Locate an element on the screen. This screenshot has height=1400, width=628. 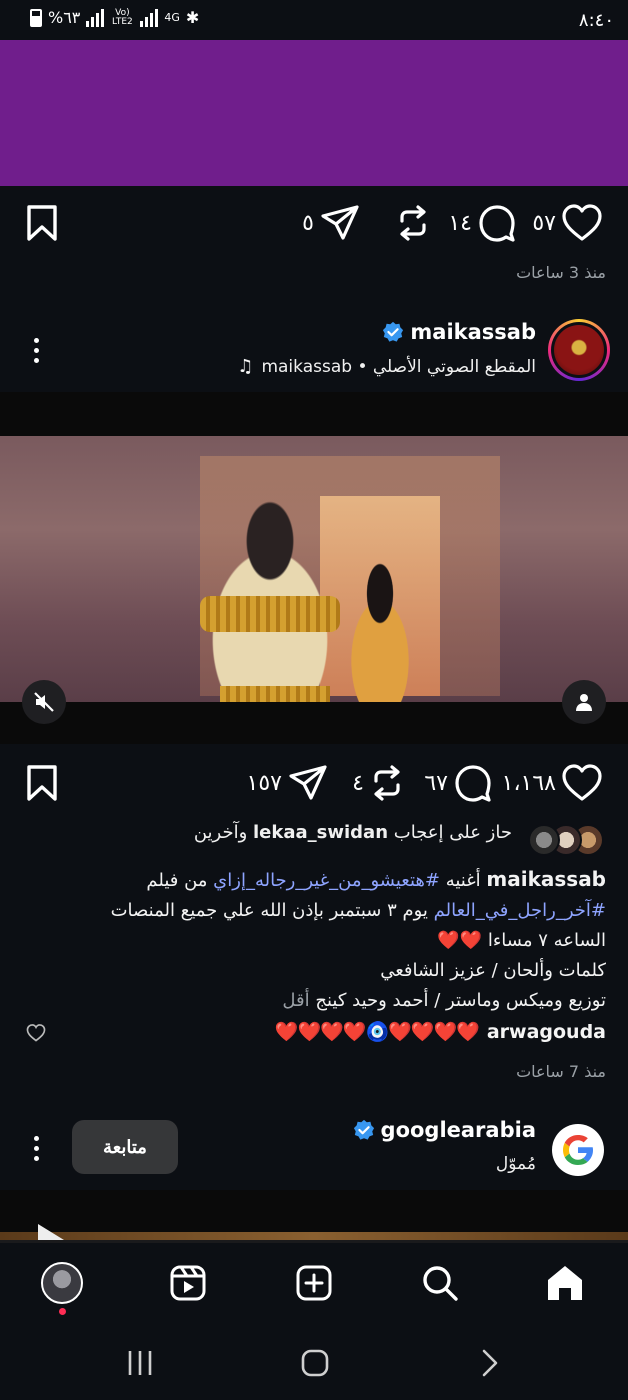
comment-preview: arwagouda ❤️❤️❤️❤️🧿❤️❤️❤️❤️ is located at coordinates (440, 1032).